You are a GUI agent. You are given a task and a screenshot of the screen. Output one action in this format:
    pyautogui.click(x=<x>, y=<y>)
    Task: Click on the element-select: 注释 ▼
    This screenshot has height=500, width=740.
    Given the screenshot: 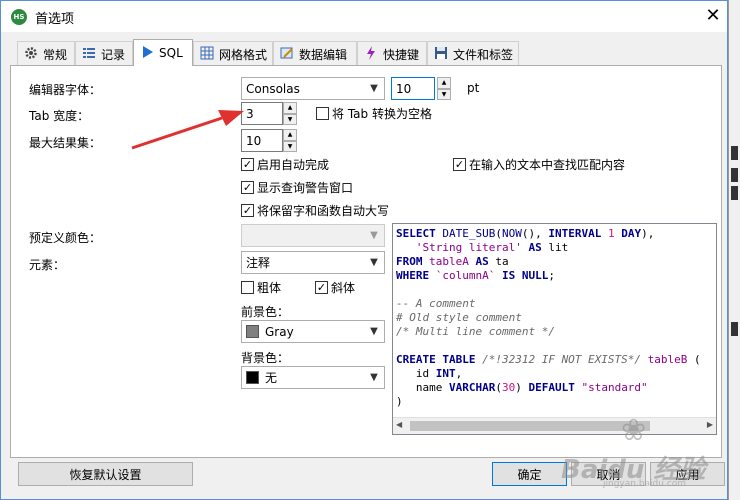 What is the action you would take?
    pyautogui.click(x=313, y=262)
    